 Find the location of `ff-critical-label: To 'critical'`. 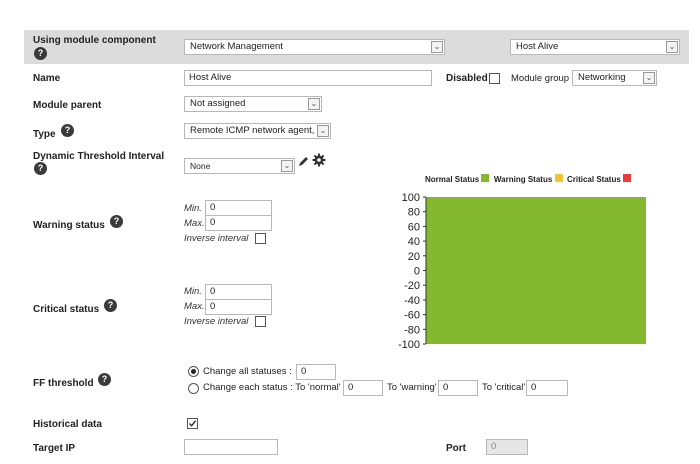

ff-critical-label: To 'critical' is located at coordinates (504, 387).